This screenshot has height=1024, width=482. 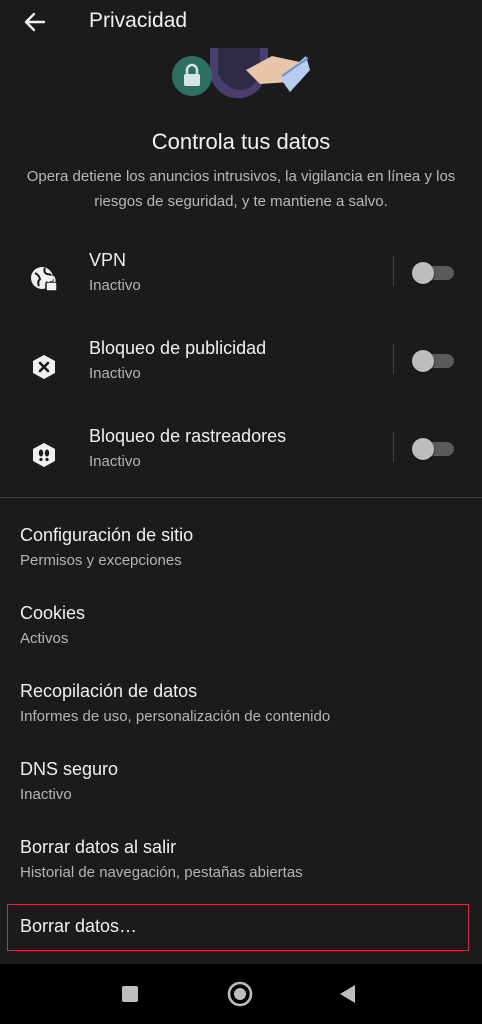 What do you see at coordinates (108, 260) in the screenshot?
I see `vpn-title: VPN` at bounding box center [108, 260].